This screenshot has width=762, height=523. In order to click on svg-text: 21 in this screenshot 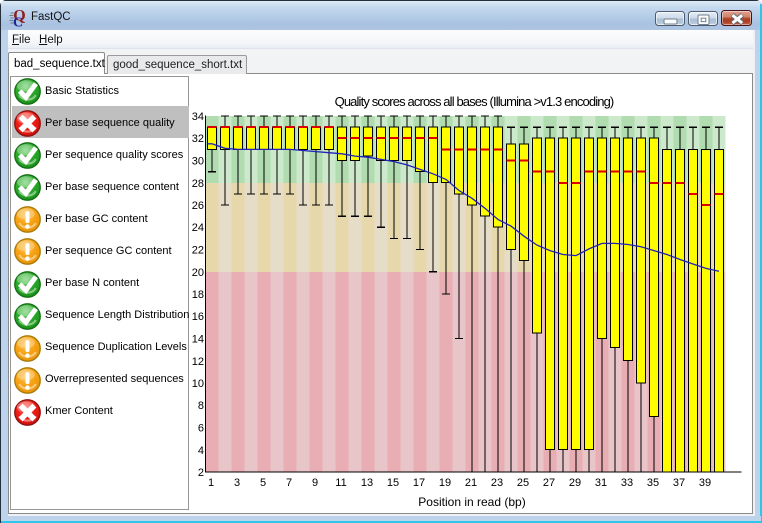, I will do `click(471, 483)`.